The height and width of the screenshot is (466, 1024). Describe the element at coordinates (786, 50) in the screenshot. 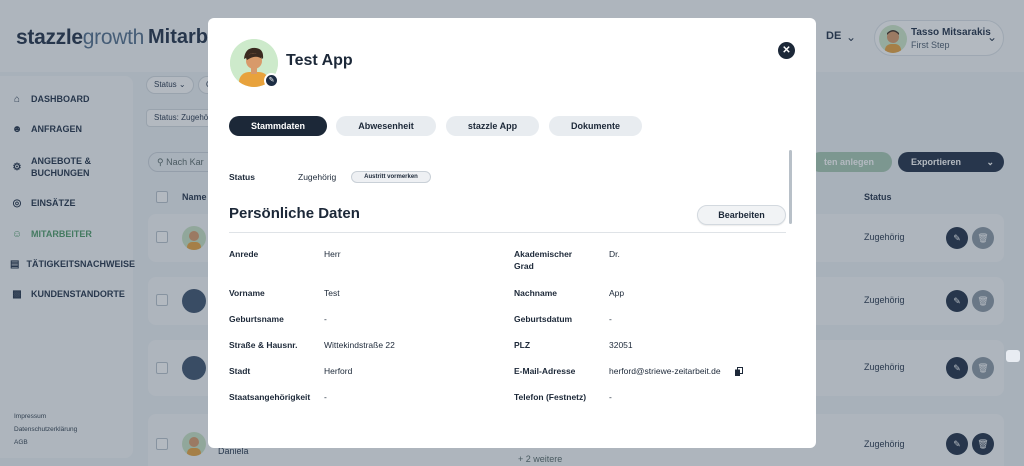

I see `close-icon: ✕` at that location.